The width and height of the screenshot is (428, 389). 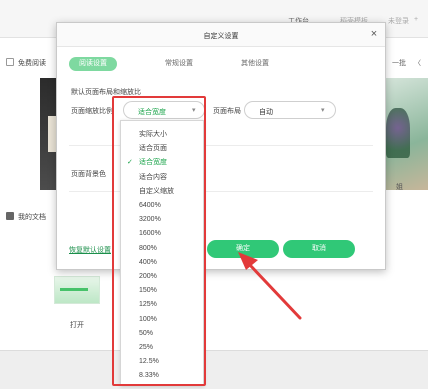 I want to click on chevron-down-icon: ▾, so click(x=323, y=110).